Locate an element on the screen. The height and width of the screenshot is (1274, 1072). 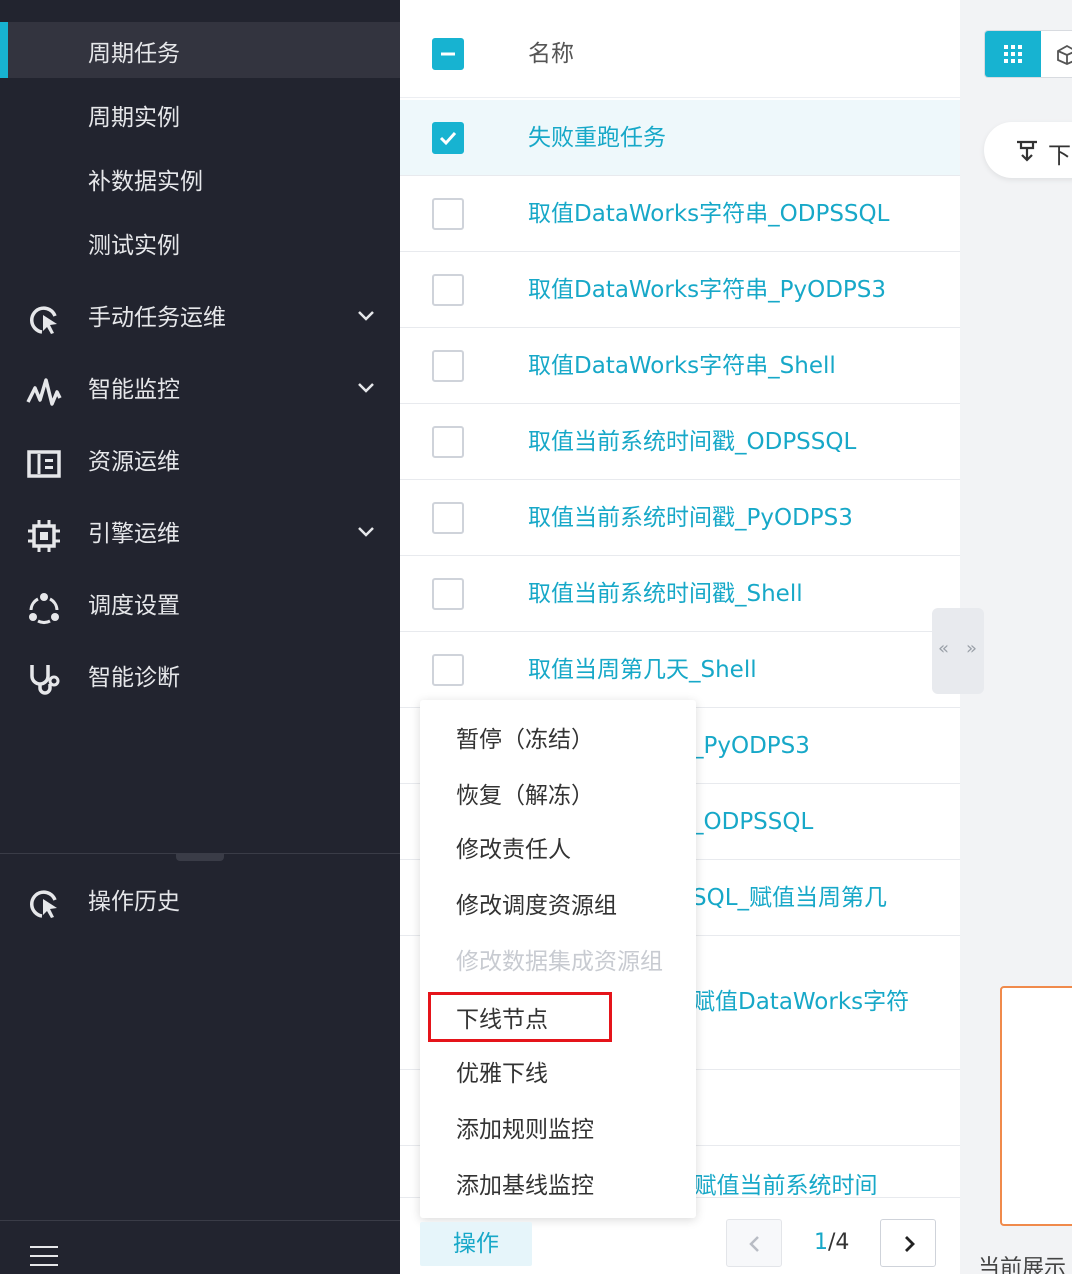
task-name-link: 取值DataWorks字符串_Shell is located at coordinates (682, 366).